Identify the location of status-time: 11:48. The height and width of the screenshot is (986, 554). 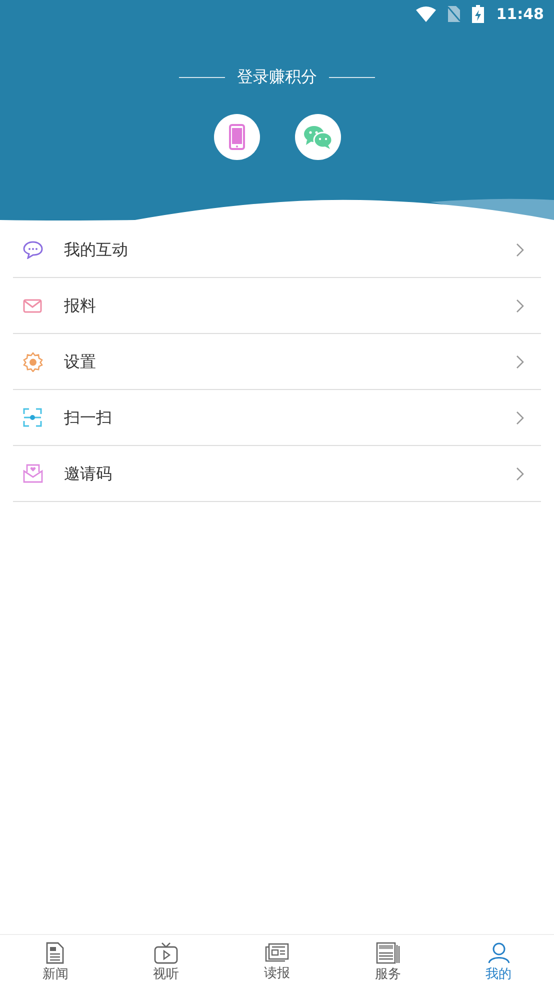
(520, 14).